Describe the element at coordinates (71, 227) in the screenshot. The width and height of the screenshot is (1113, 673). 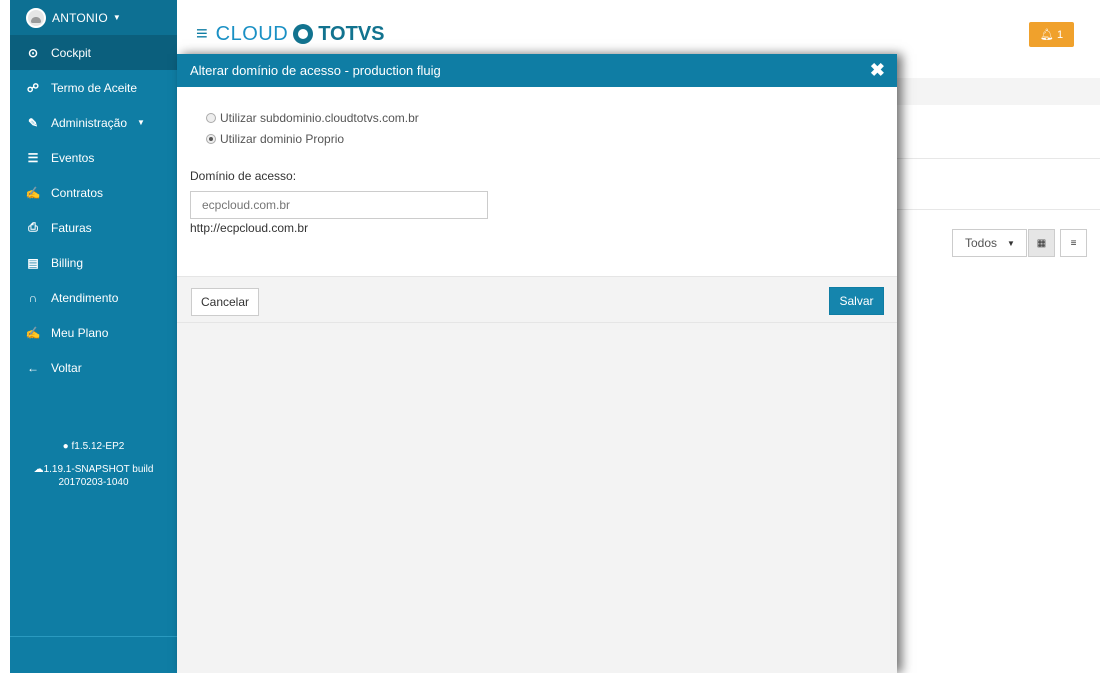
I see `sidebar-item-label: Faturas` at that location.